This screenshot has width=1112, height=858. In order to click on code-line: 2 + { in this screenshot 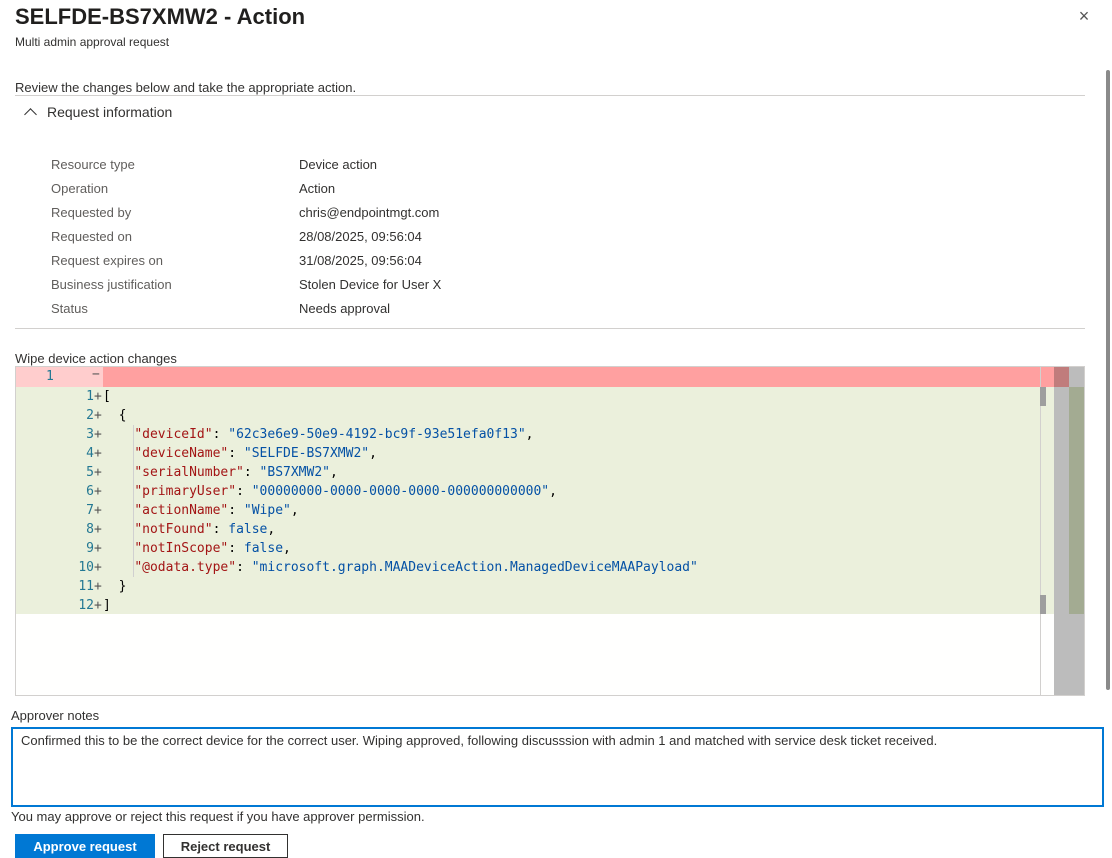, I will do `click(535, 415)`.